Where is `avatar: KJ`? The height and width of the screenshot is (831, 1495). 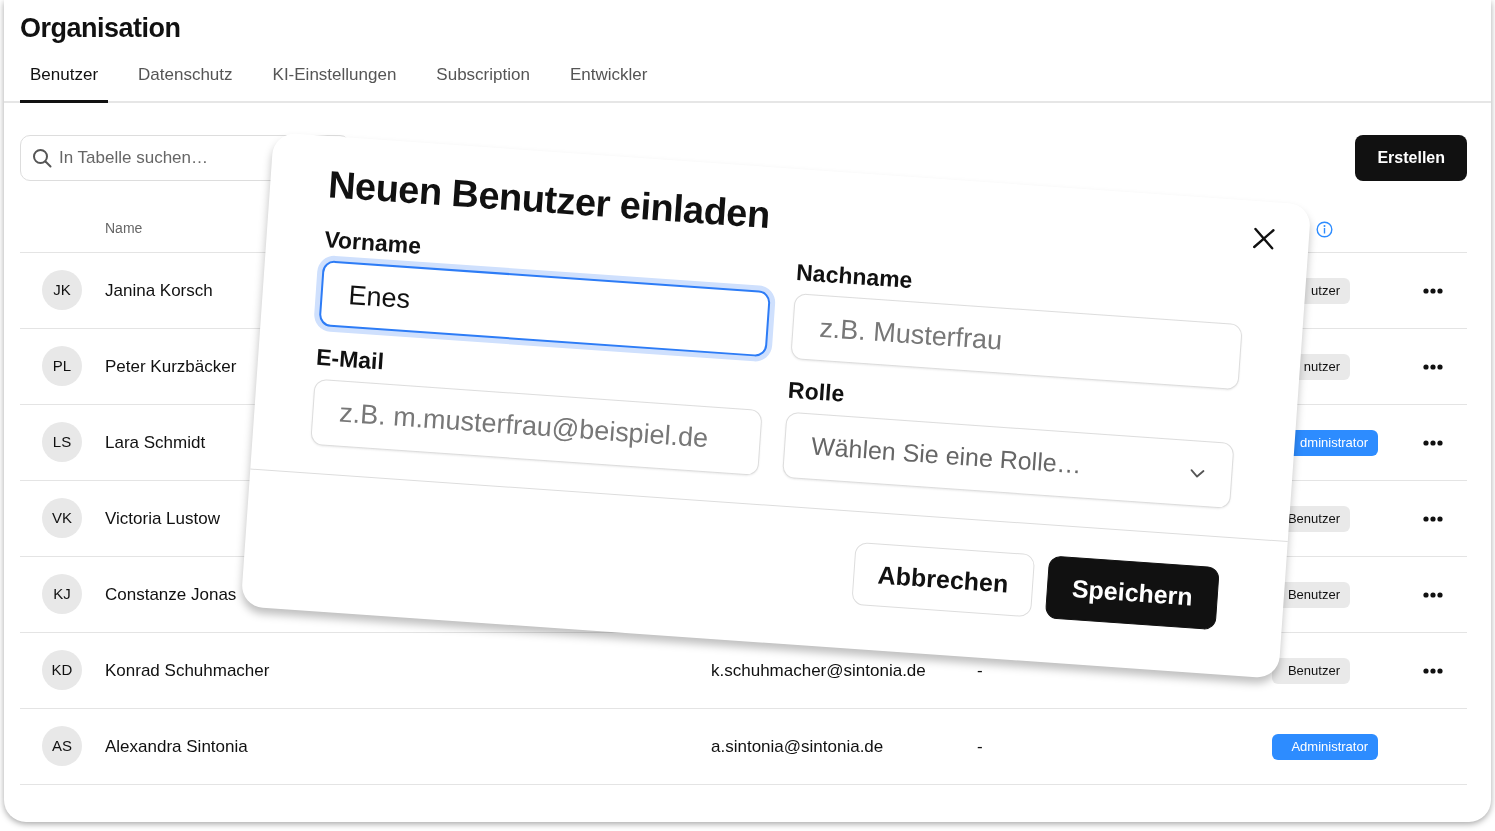
avatar: KJ is located at coordinates (62, 594).